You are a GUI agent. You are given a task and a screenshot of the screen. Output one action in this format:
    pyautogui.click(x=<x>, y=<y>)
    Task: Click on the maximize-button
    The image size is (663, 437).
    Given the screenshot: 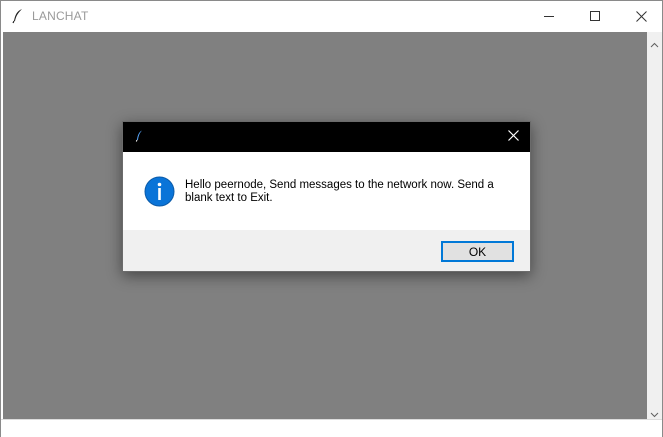 What is the action you would take?
    pyautogui.click(x=595, y=16)
    